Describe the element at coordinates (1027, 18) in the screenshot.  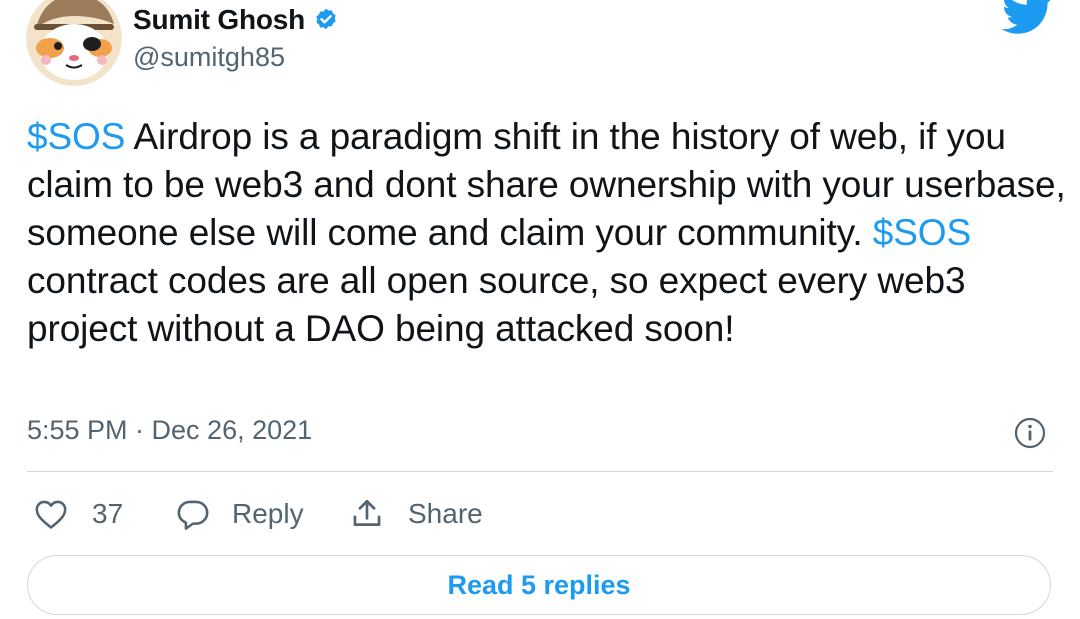
I see `twitter-bird-icon` at that location.